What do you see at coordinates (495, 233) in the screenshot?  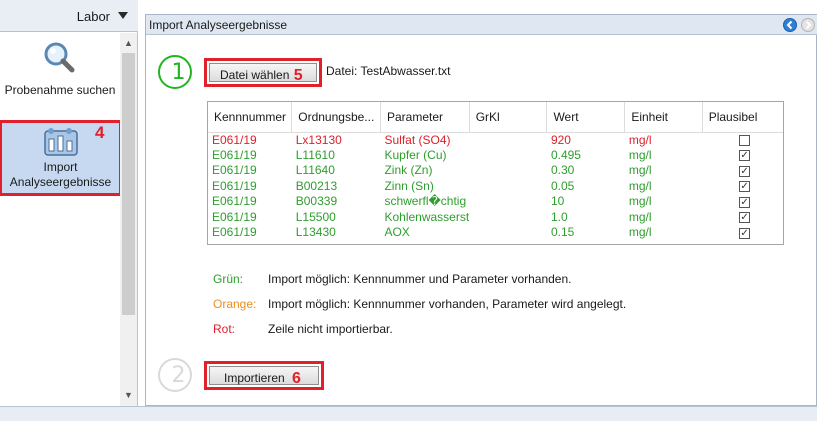 I see `table-row: E061/19 L13430 AOX 0.15 mg/l ✓` at bounding box center [495, 233].